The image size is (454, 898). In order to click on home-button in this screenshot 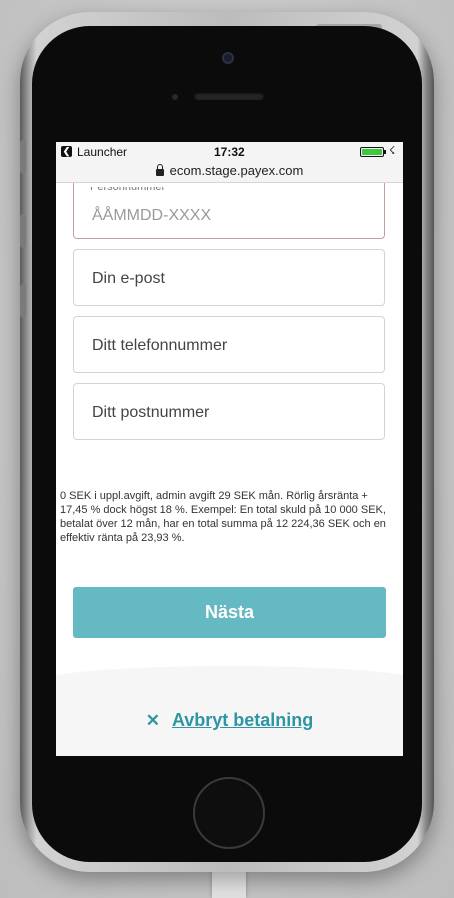, I will do `click(229, 813)`.